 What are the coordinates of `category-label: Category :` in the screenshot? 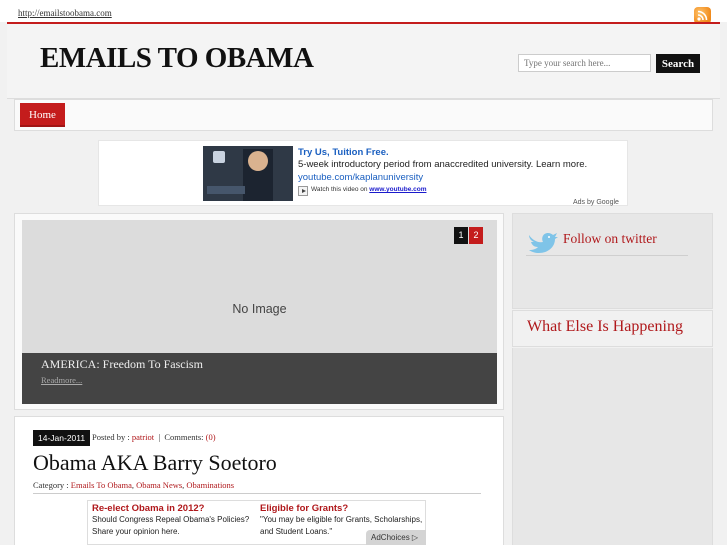 It's located at (51, 485).